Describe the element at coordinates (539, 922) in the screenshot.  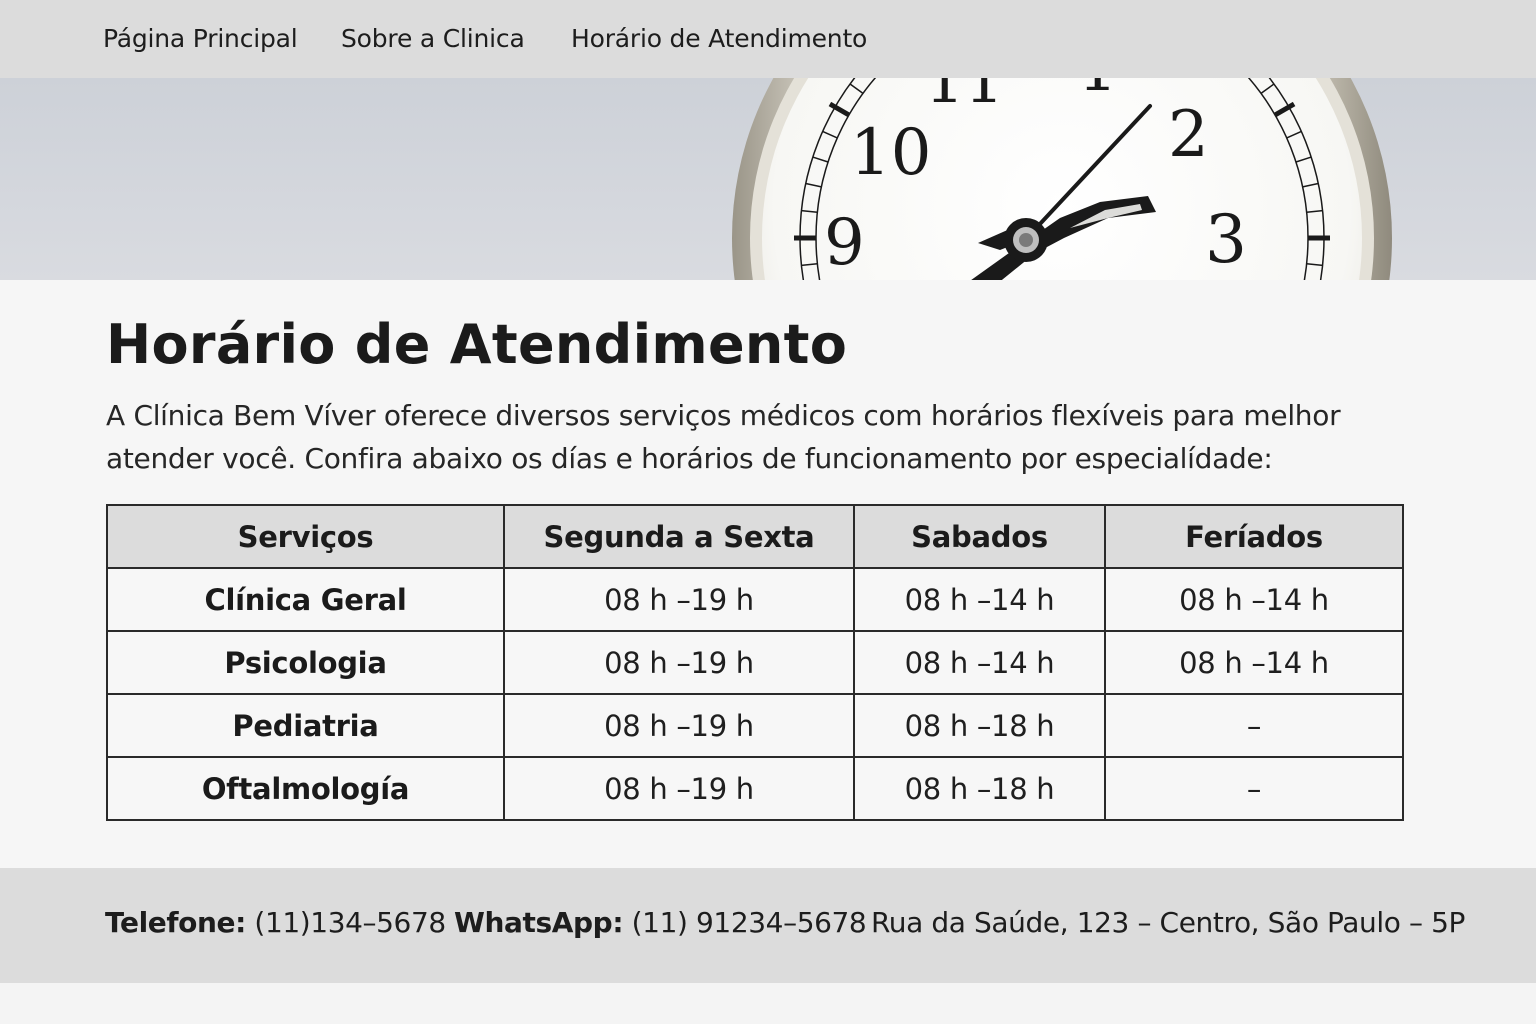
I see `whatsapp-label: WhatsApp:` at that location.